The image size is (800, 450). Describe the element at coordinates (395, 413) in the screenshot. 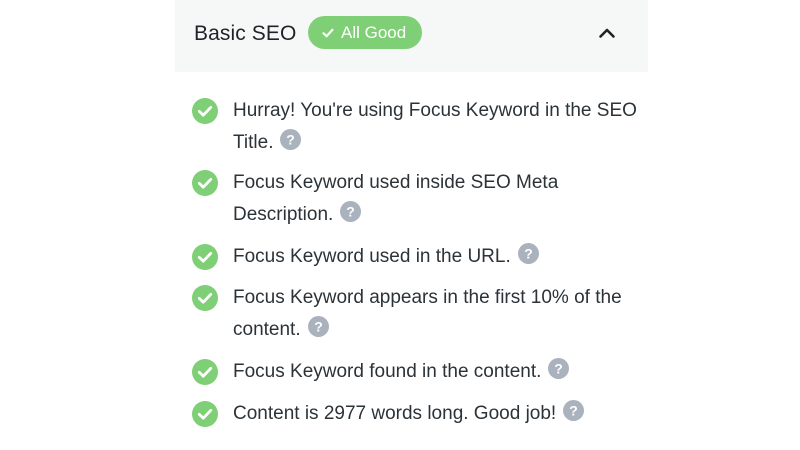

I see `seo-check-label: Content is 2977 words long. Good job!` at that location.